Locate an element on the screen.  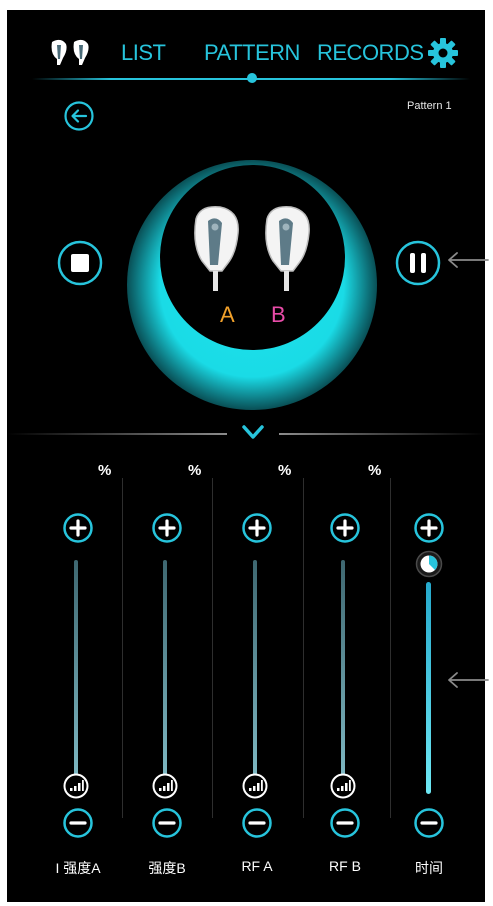
intensity-b-slider-track is located at coordinates (165, 670).